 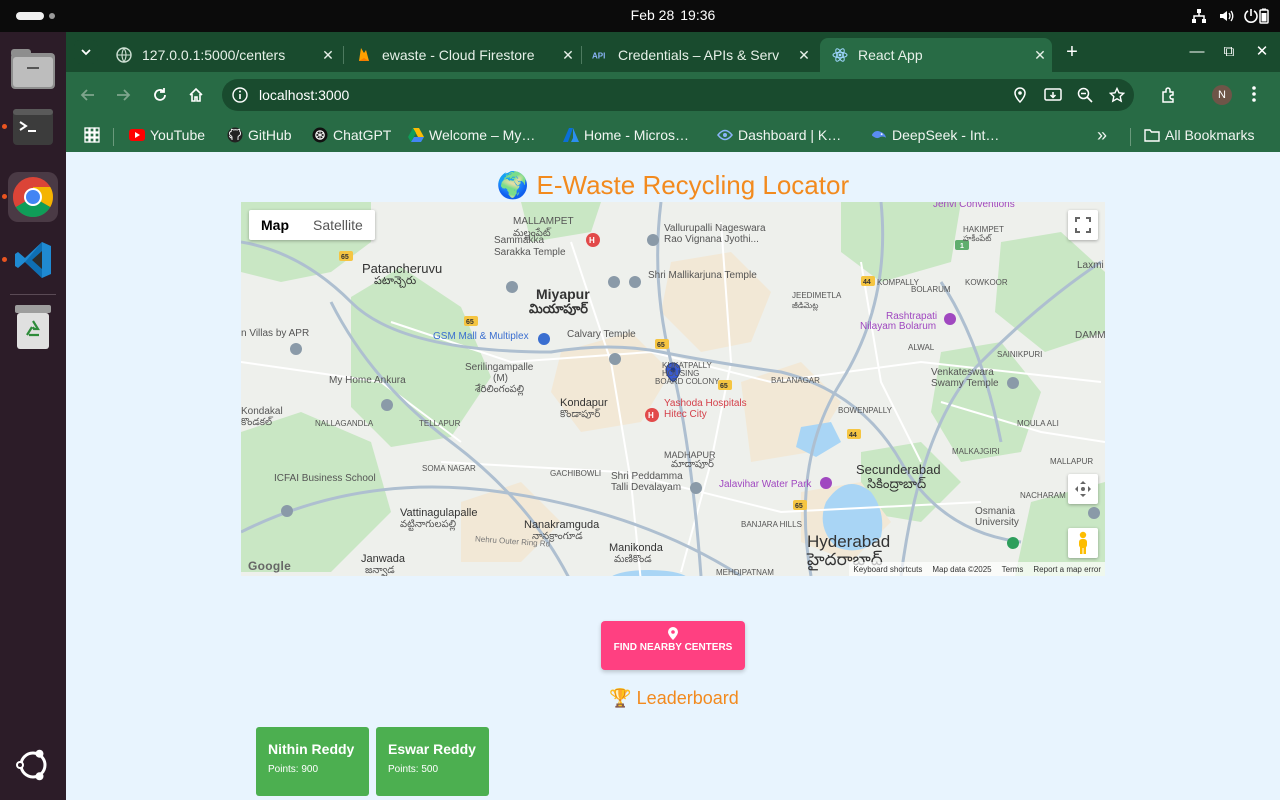 I want to click on dock-terminal, so click(x=30, y=127).